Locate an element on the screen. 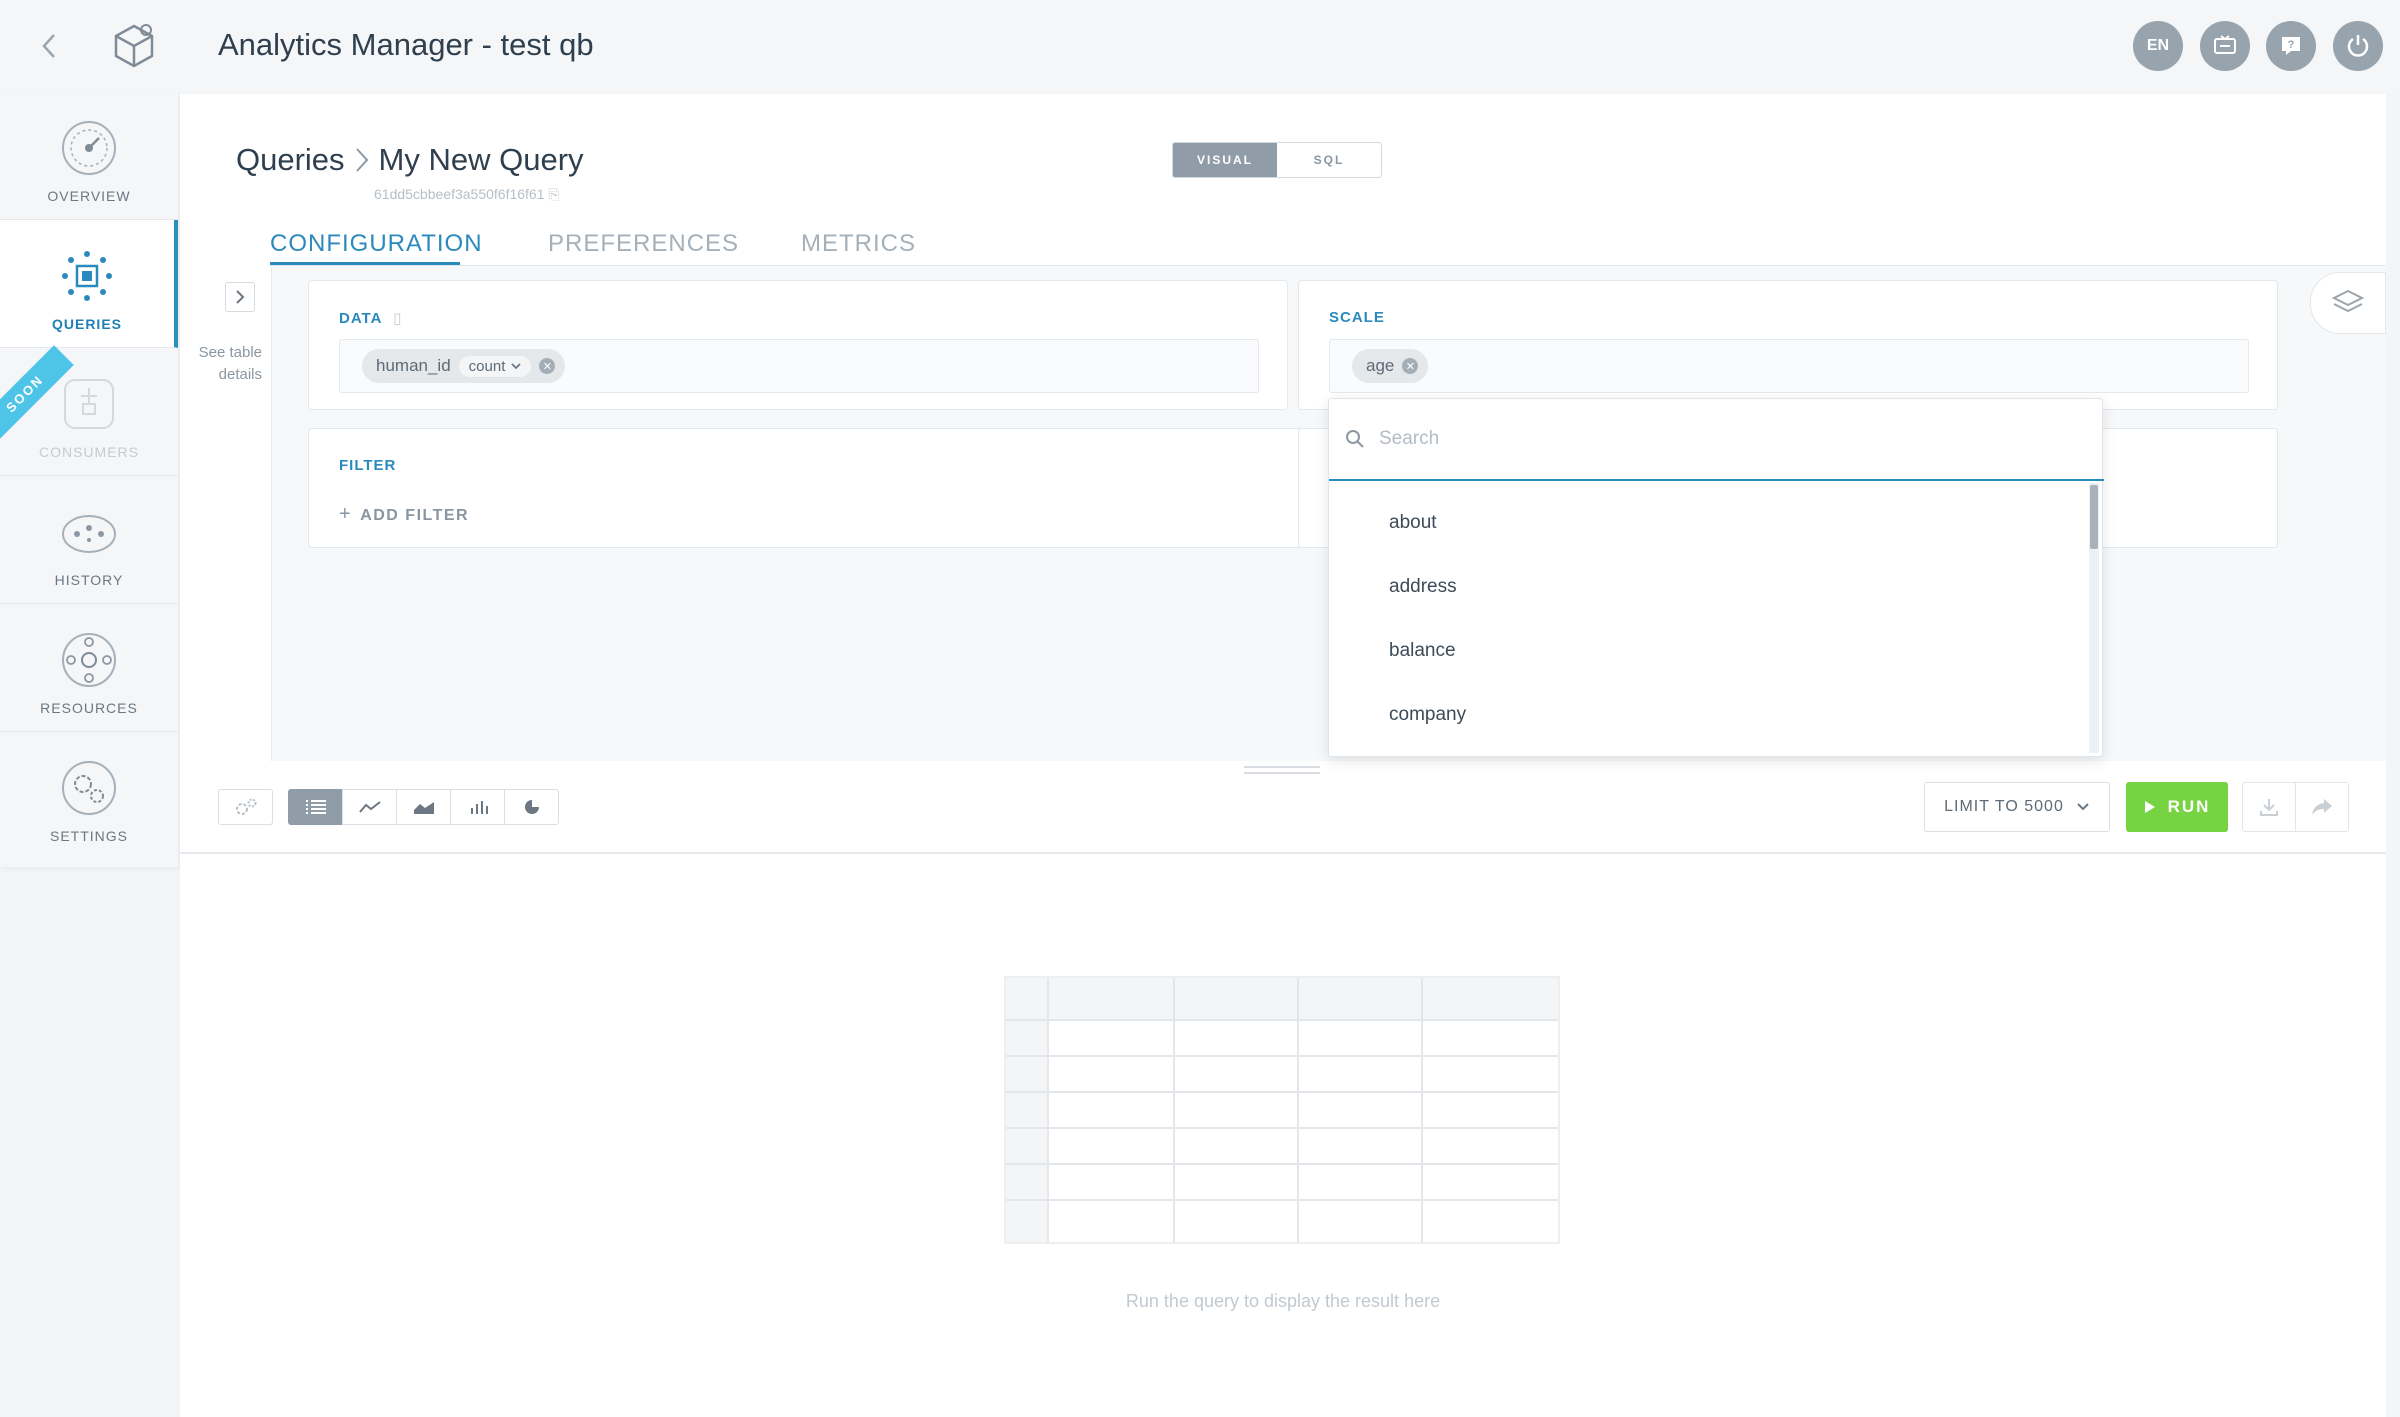 The image size is (2400, 1417). sidebar-item-history: HISTORY is located at coordinates (89, 540).